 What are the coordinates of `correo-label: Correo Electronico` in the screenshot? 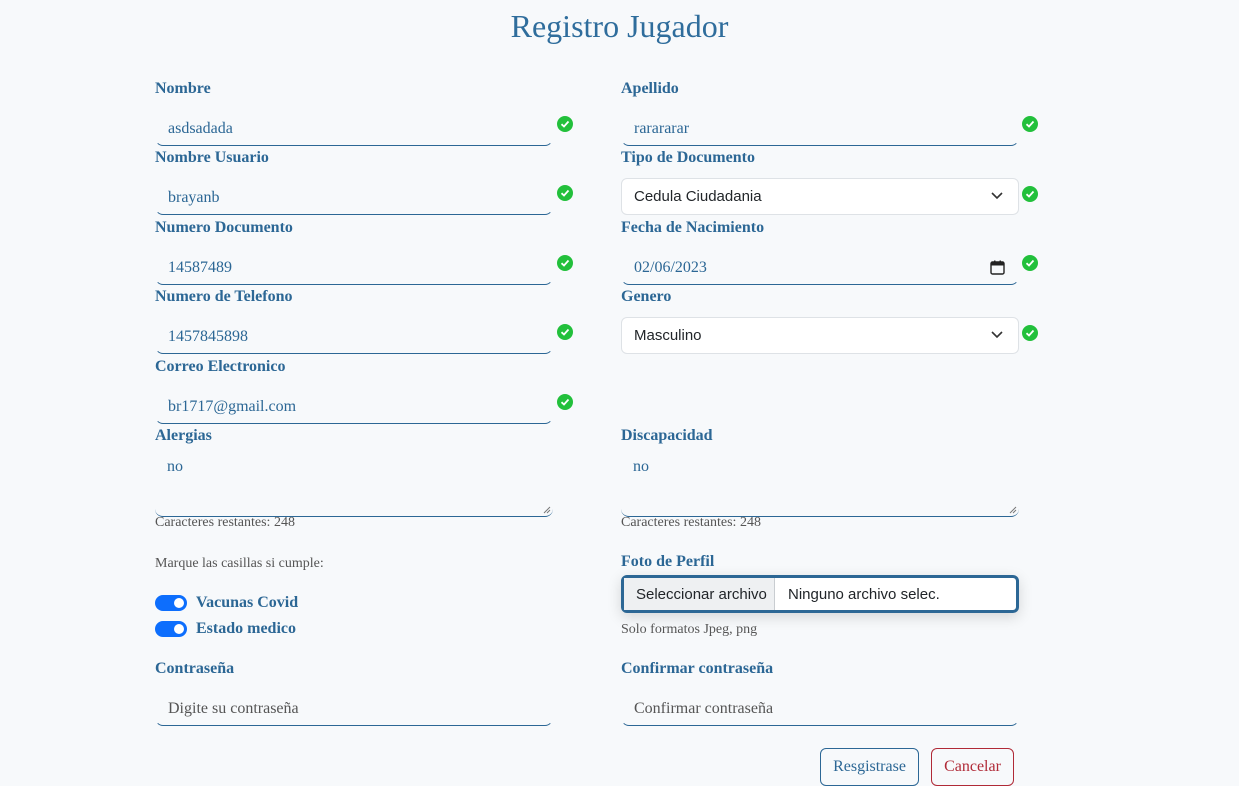 It's located at (220, 366).